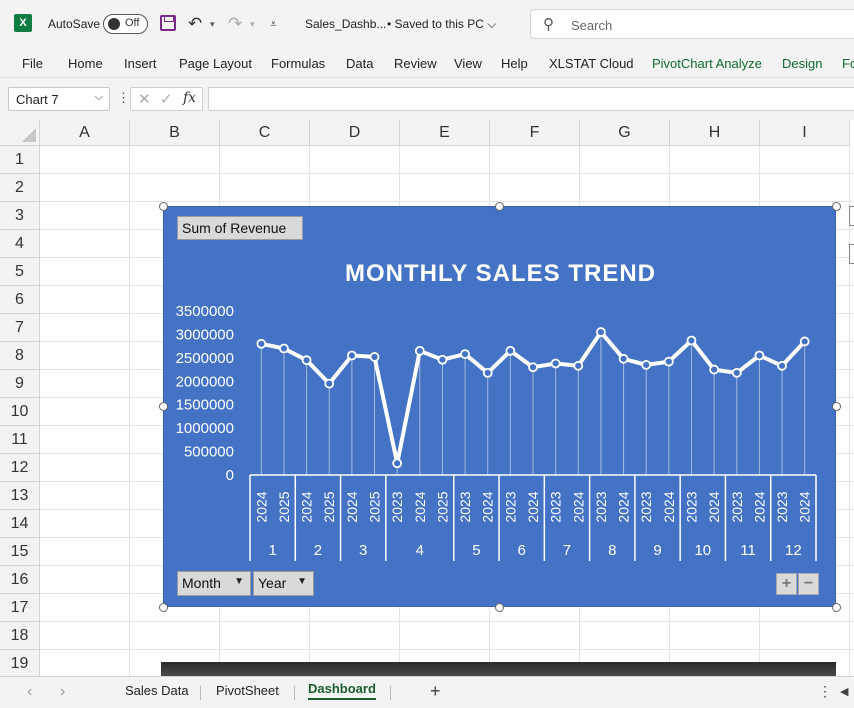 This screenshot has width=854, height=708. I want to click on tab-help: Help, so click(514, 63).